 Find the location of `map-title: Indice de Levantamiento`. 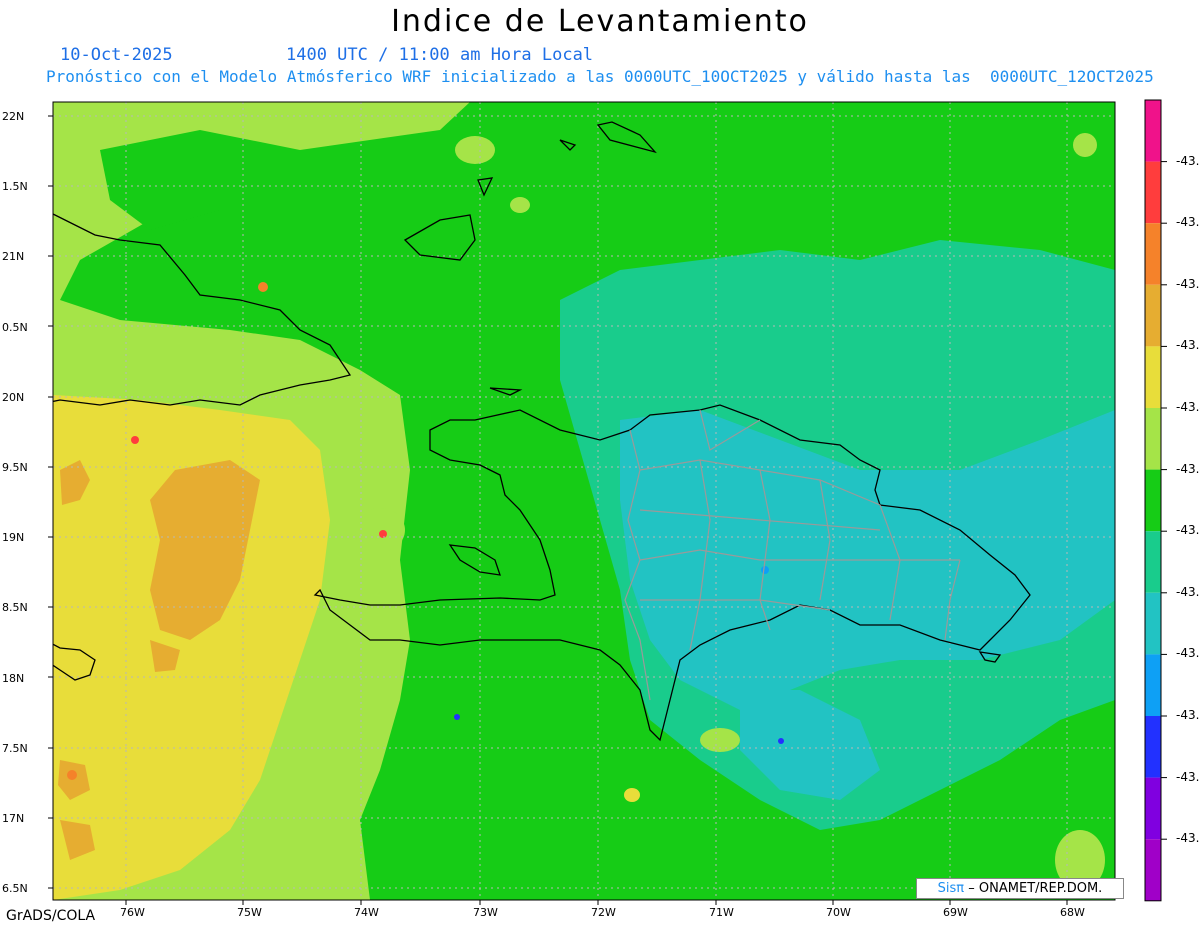

map-title: Indice de Levantamiento is located at coordinates (600, 21).